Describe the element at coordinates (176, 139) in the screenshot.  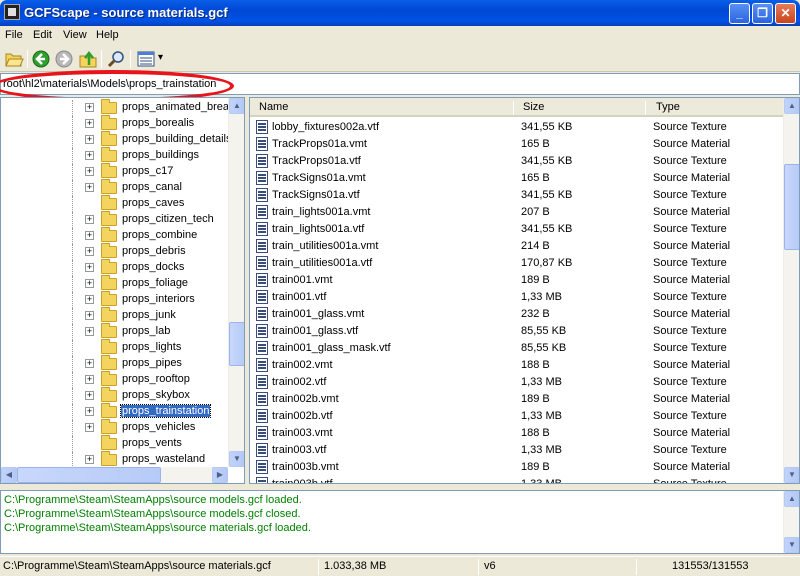
I see `tree-item-label: props_building_details` at that location.